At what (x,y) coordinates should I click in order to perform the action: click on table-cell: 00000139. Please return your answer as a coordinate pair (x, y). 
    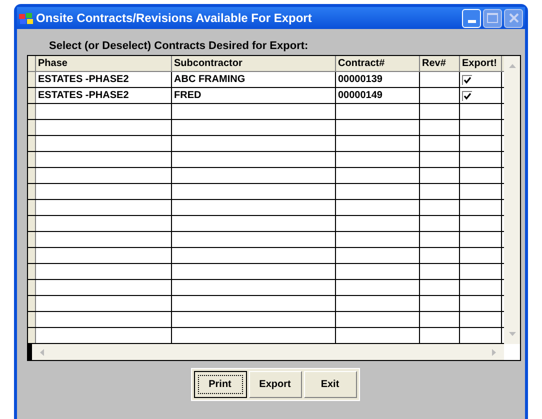
    Looking at the image, I should click on (378, 79).